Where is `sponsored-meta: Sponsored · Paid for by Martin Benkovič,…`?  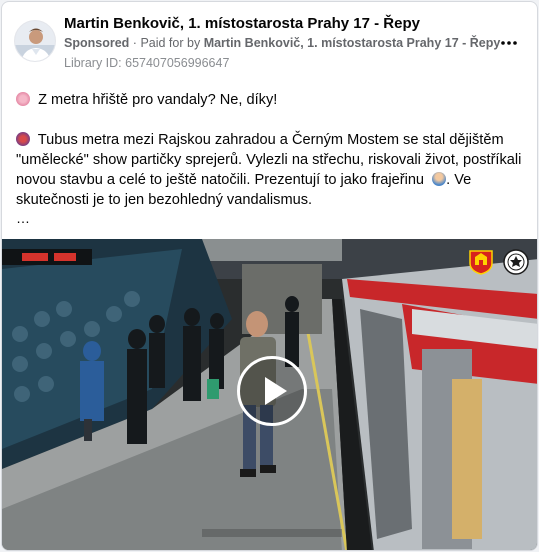
sponsored-meta: Sponsored · Paid for by Martin Benkovič,… is located at coordinates (282, 43).